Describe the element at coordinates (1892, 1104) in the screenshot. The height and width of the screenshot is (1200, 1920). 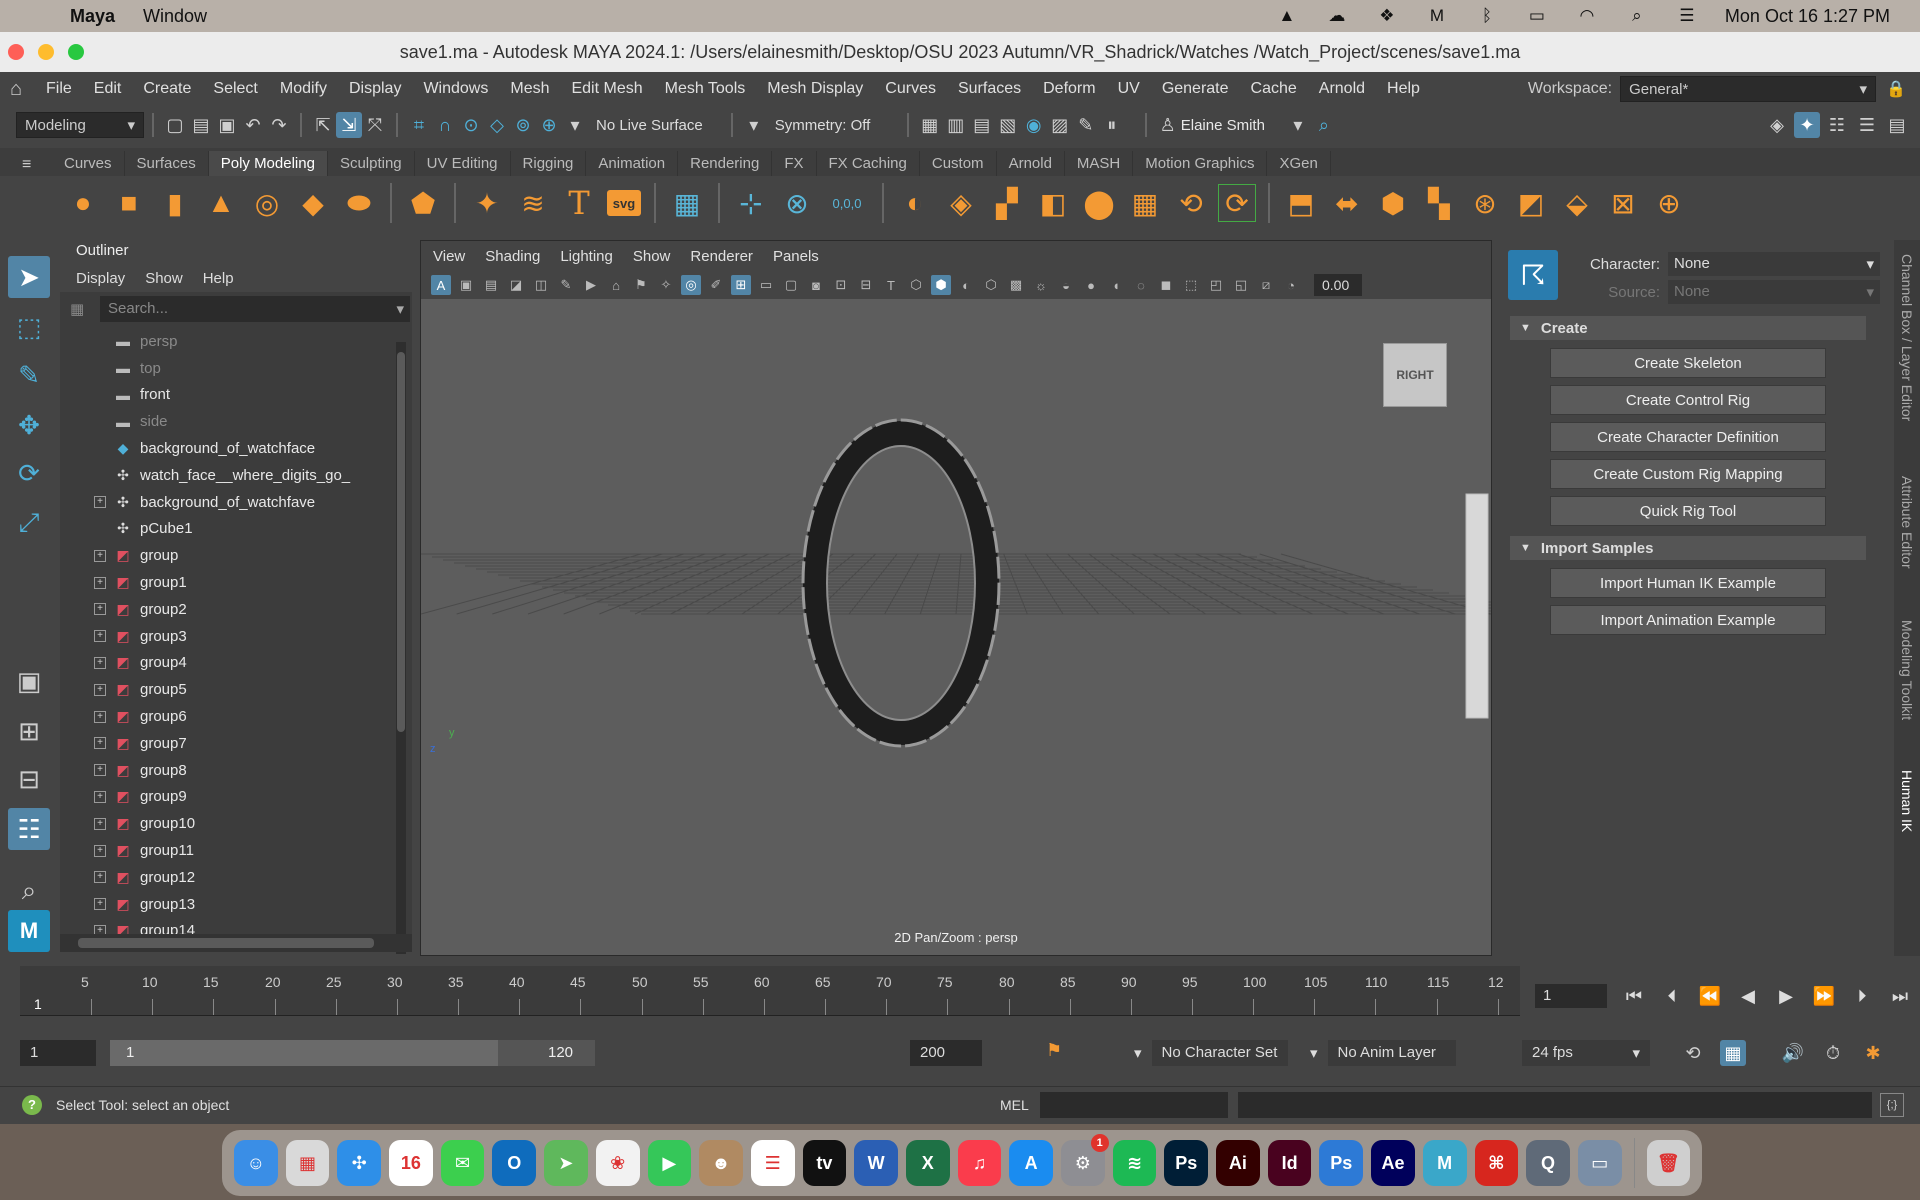
I see `script-editor-icon: {;}` at that location.